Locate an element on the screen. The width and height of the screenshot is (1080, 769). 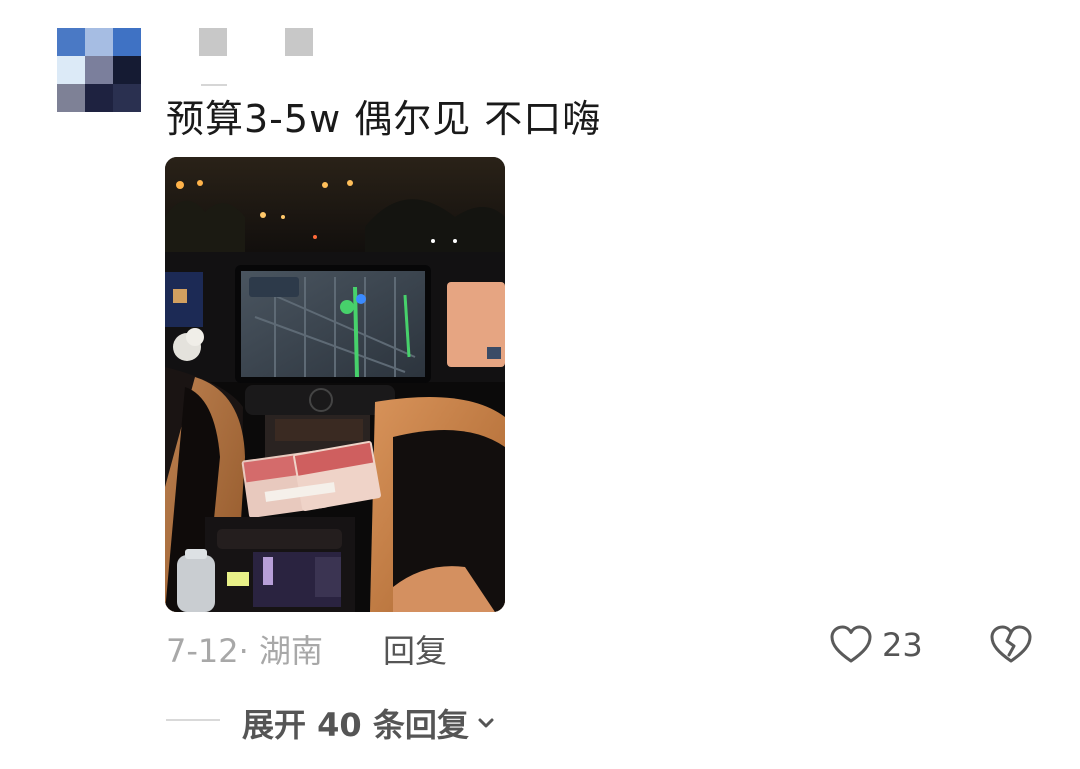
user-avatar is located at coordinates (99, 70).